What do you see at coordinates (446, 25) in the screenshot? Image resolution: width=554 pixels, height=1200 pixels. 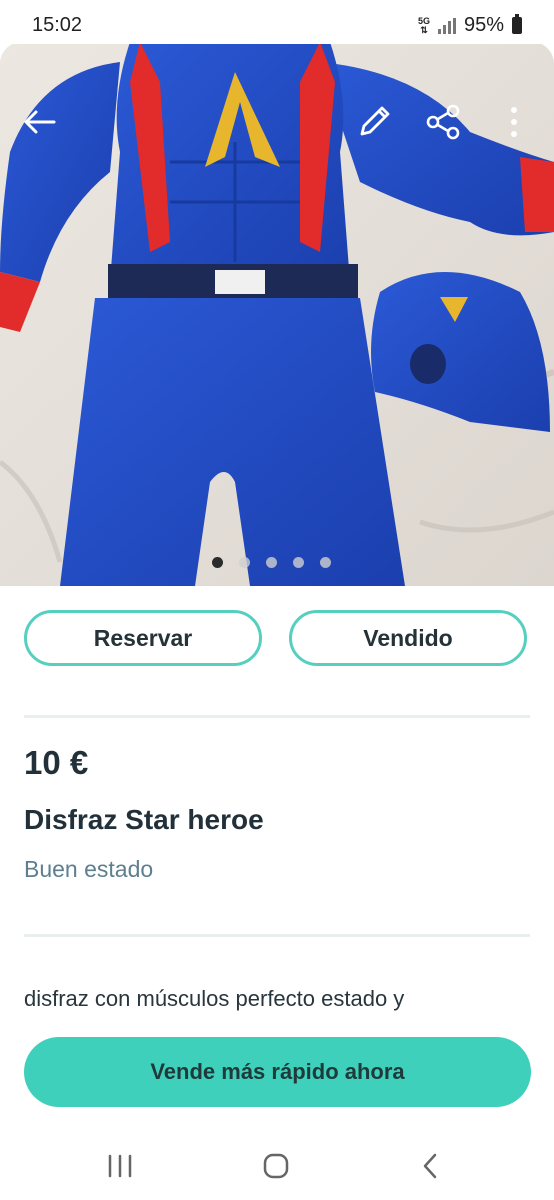 I see `signal-strength-icon` at bounding box center [446, 25].